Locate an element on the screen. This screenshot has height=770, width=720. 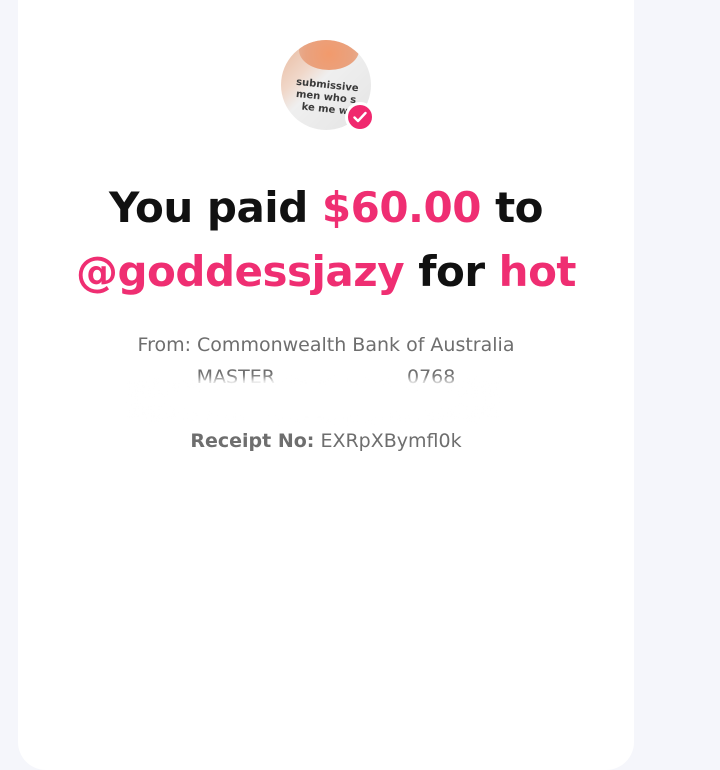
redaction-blur is located at coordinates (313, 400).